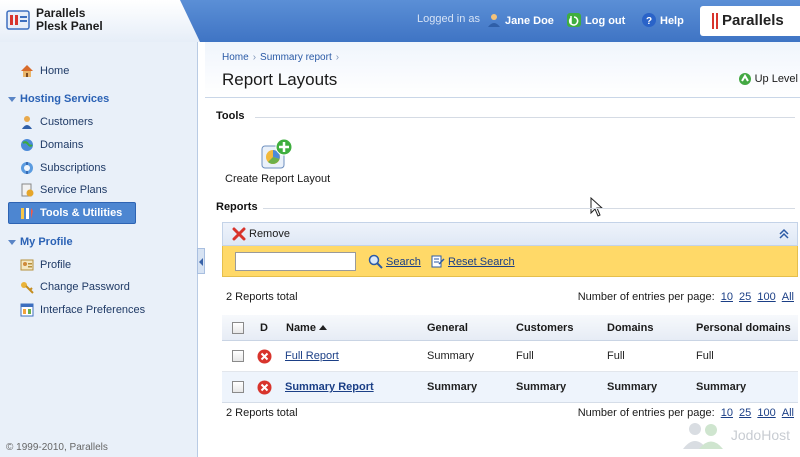  What do you see at coordinates (269, 234) in the screenshot?
I see `remove-label: Remove` at bounding box center [269, 234].